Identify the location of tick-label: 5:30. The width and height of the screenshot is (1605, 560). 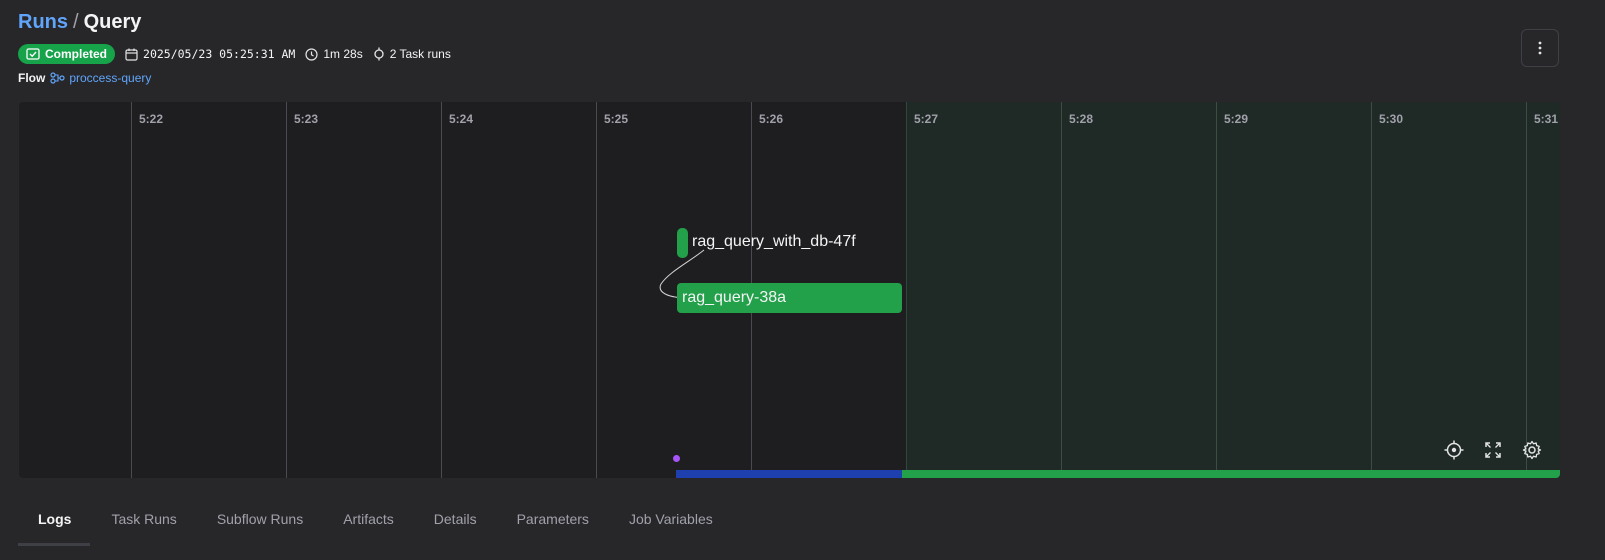
(1391, 119).